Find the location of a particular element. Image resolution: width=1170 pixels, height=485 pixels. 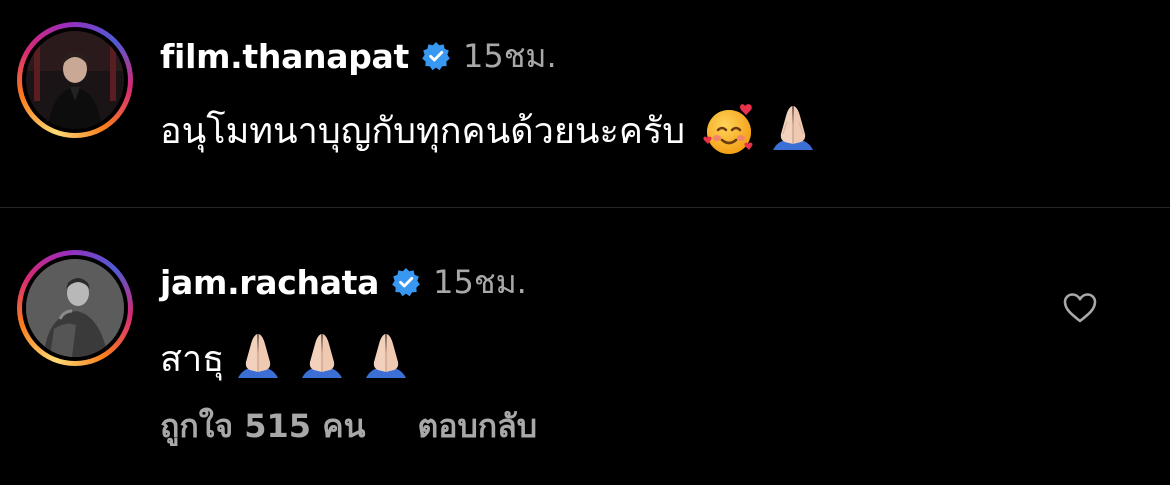

smiling-face-with-hearts-icon is located at coordinates (729, 130).